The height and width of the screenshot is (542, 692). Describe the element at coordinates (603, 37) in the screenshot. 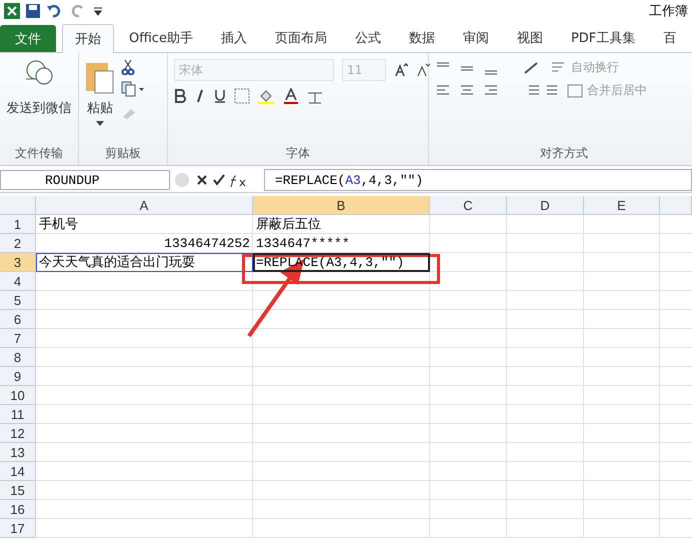

I see `ribbon-tab: PDF工具集` at that location.